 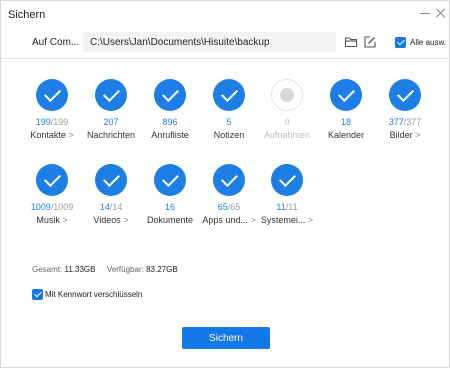 I want to click on backup-button: Sichern, so click(x=226, y=338).